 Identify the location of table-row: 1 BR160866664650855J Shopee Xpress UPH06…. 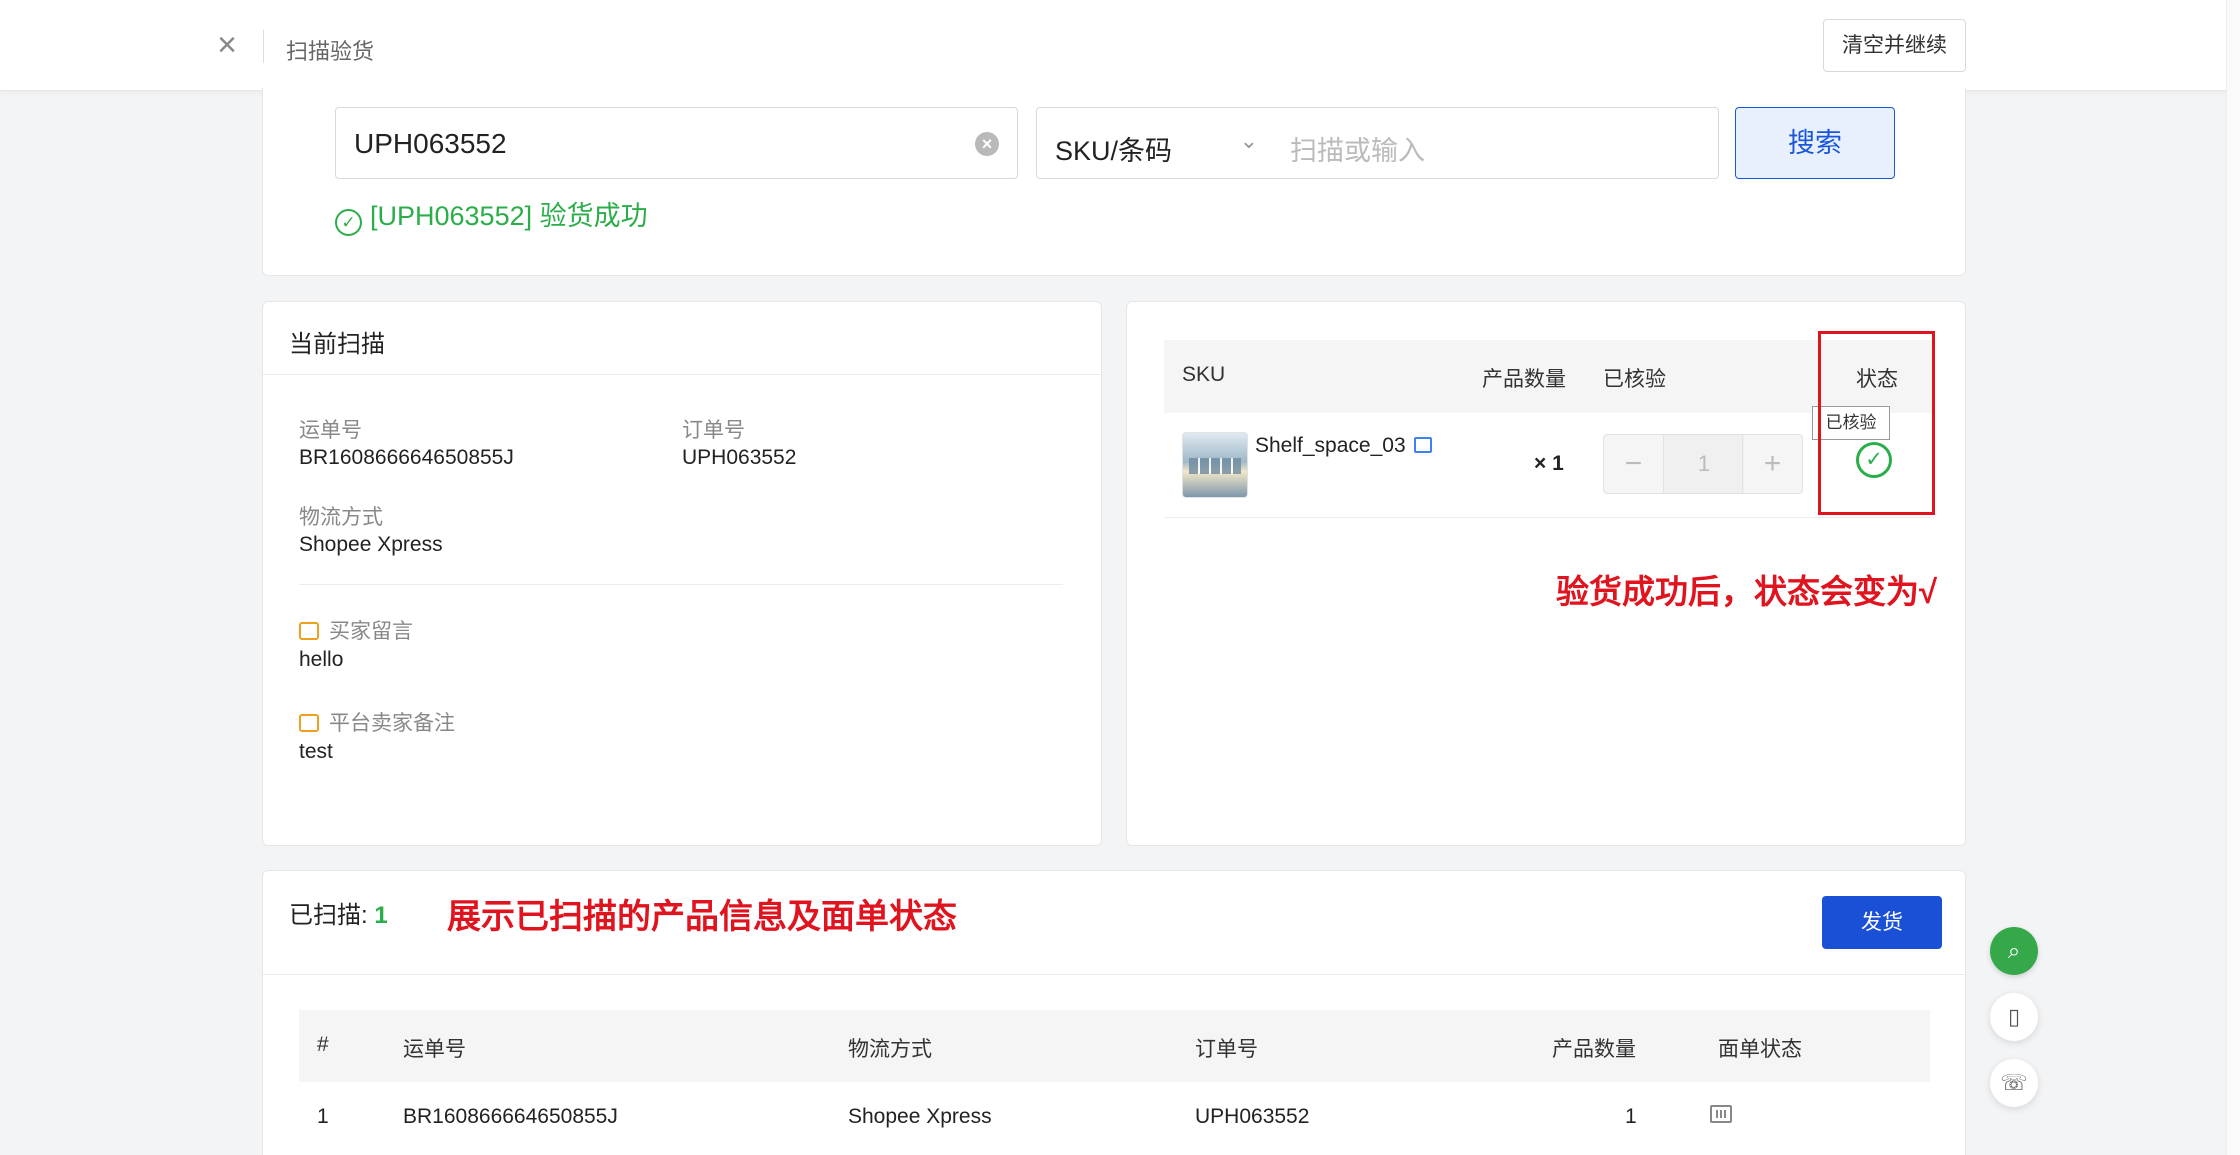
(1114, 1118).